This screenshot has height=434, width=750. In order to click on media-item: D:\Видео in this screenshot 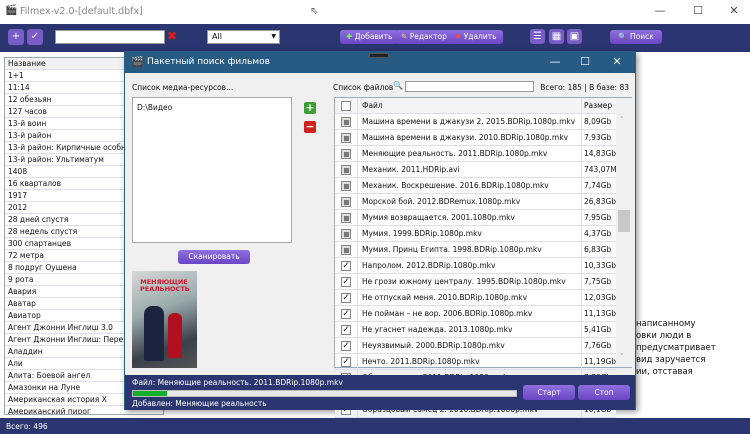, I will do `click(212, 107)`.